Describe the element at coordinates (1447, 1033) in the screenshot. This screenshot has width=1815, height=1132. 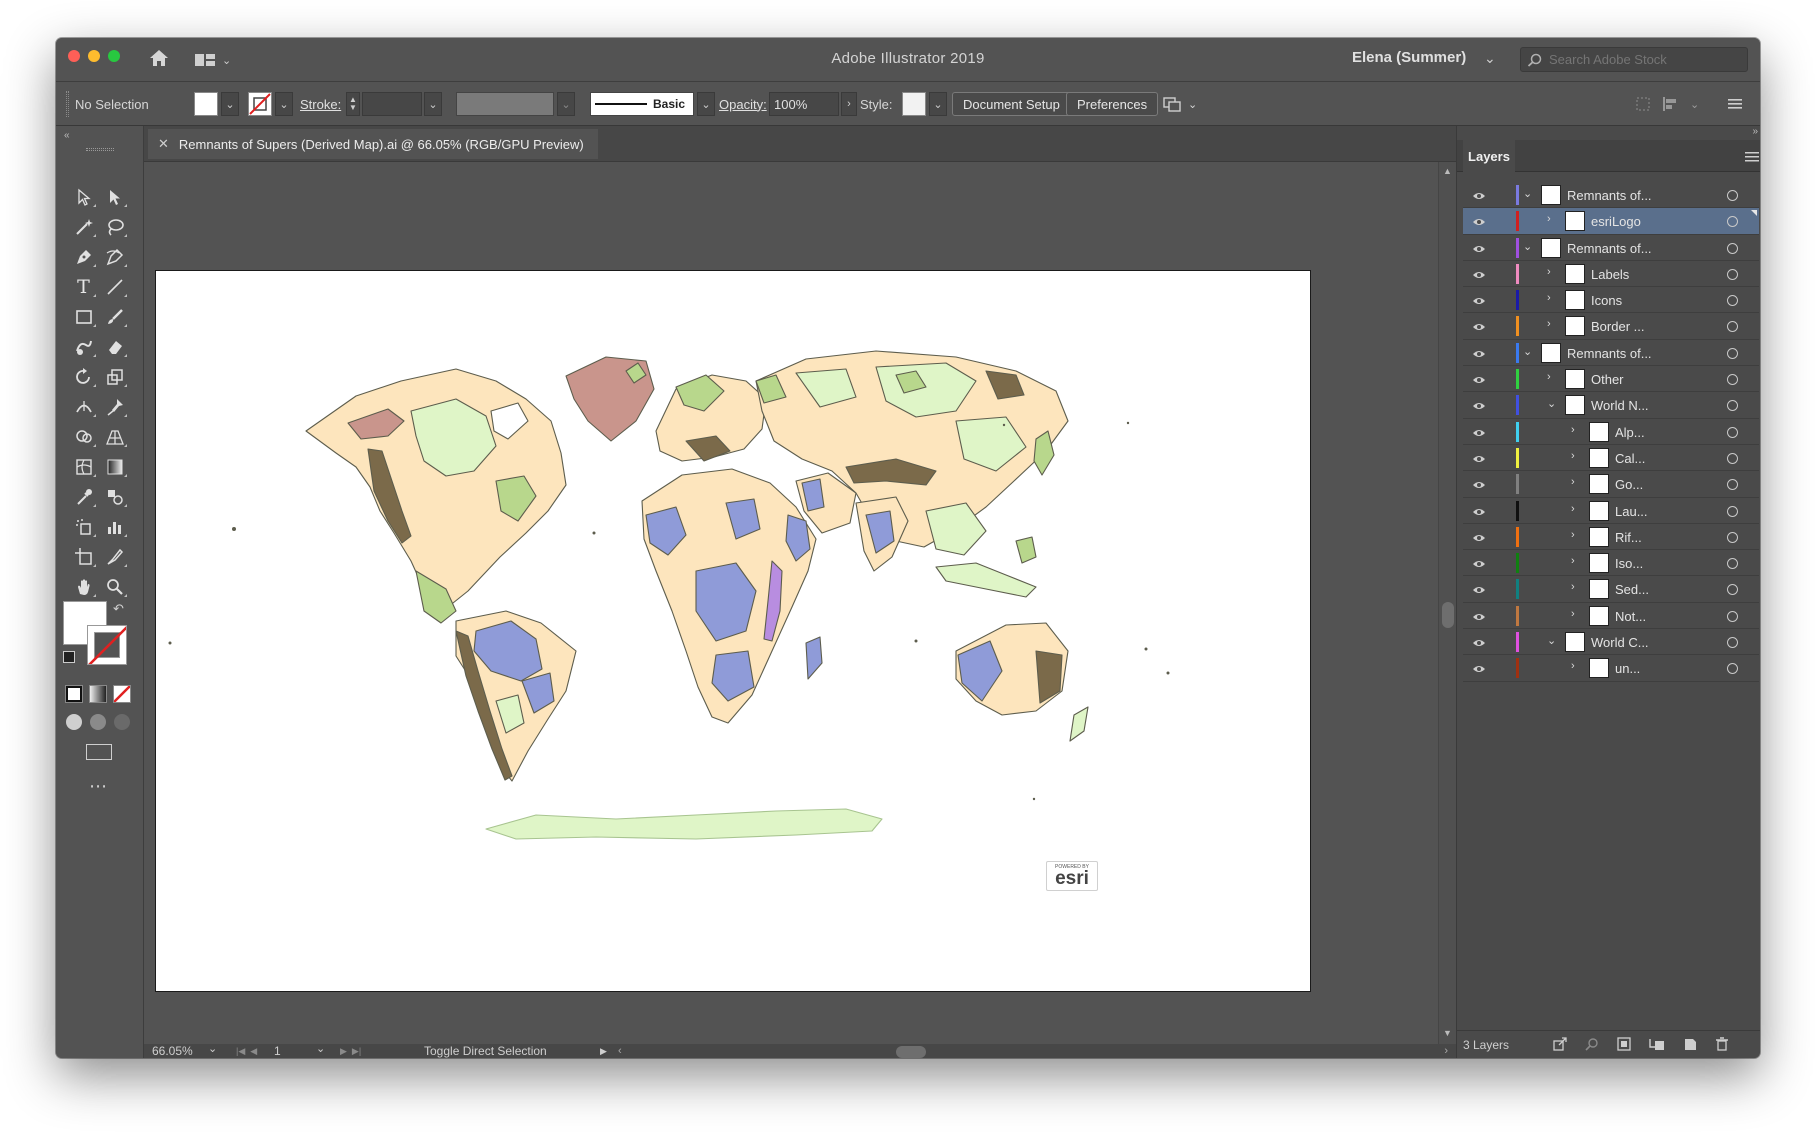
I see `scroll-down-icon: ▼` at that location.